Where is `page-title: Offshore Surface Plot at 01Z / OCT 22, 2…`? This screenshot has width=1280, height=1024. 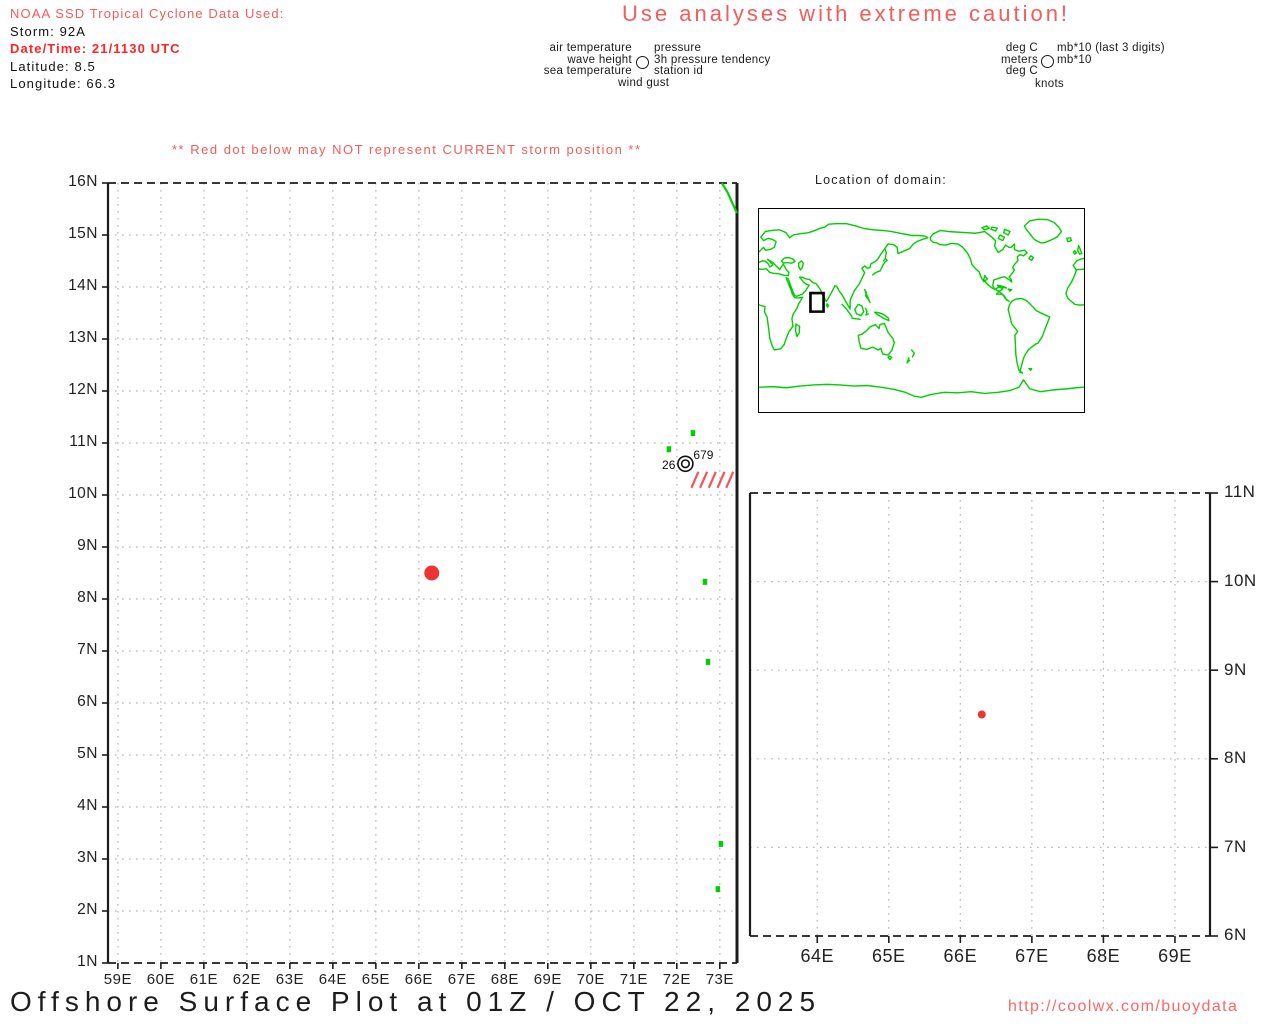 page-title: Offshore Surface Plot at 01Z / OCT 22, 2… is located at coordinates (416, 1001).